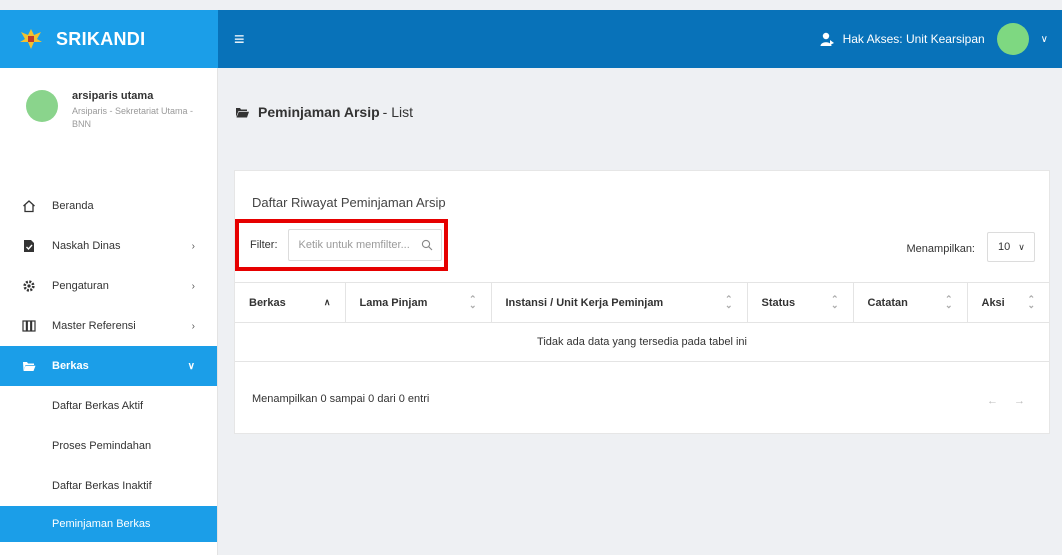  Describe the element at coordinates (264, 245) in the screenshot. I see `filter-label: Filter:` at that location.